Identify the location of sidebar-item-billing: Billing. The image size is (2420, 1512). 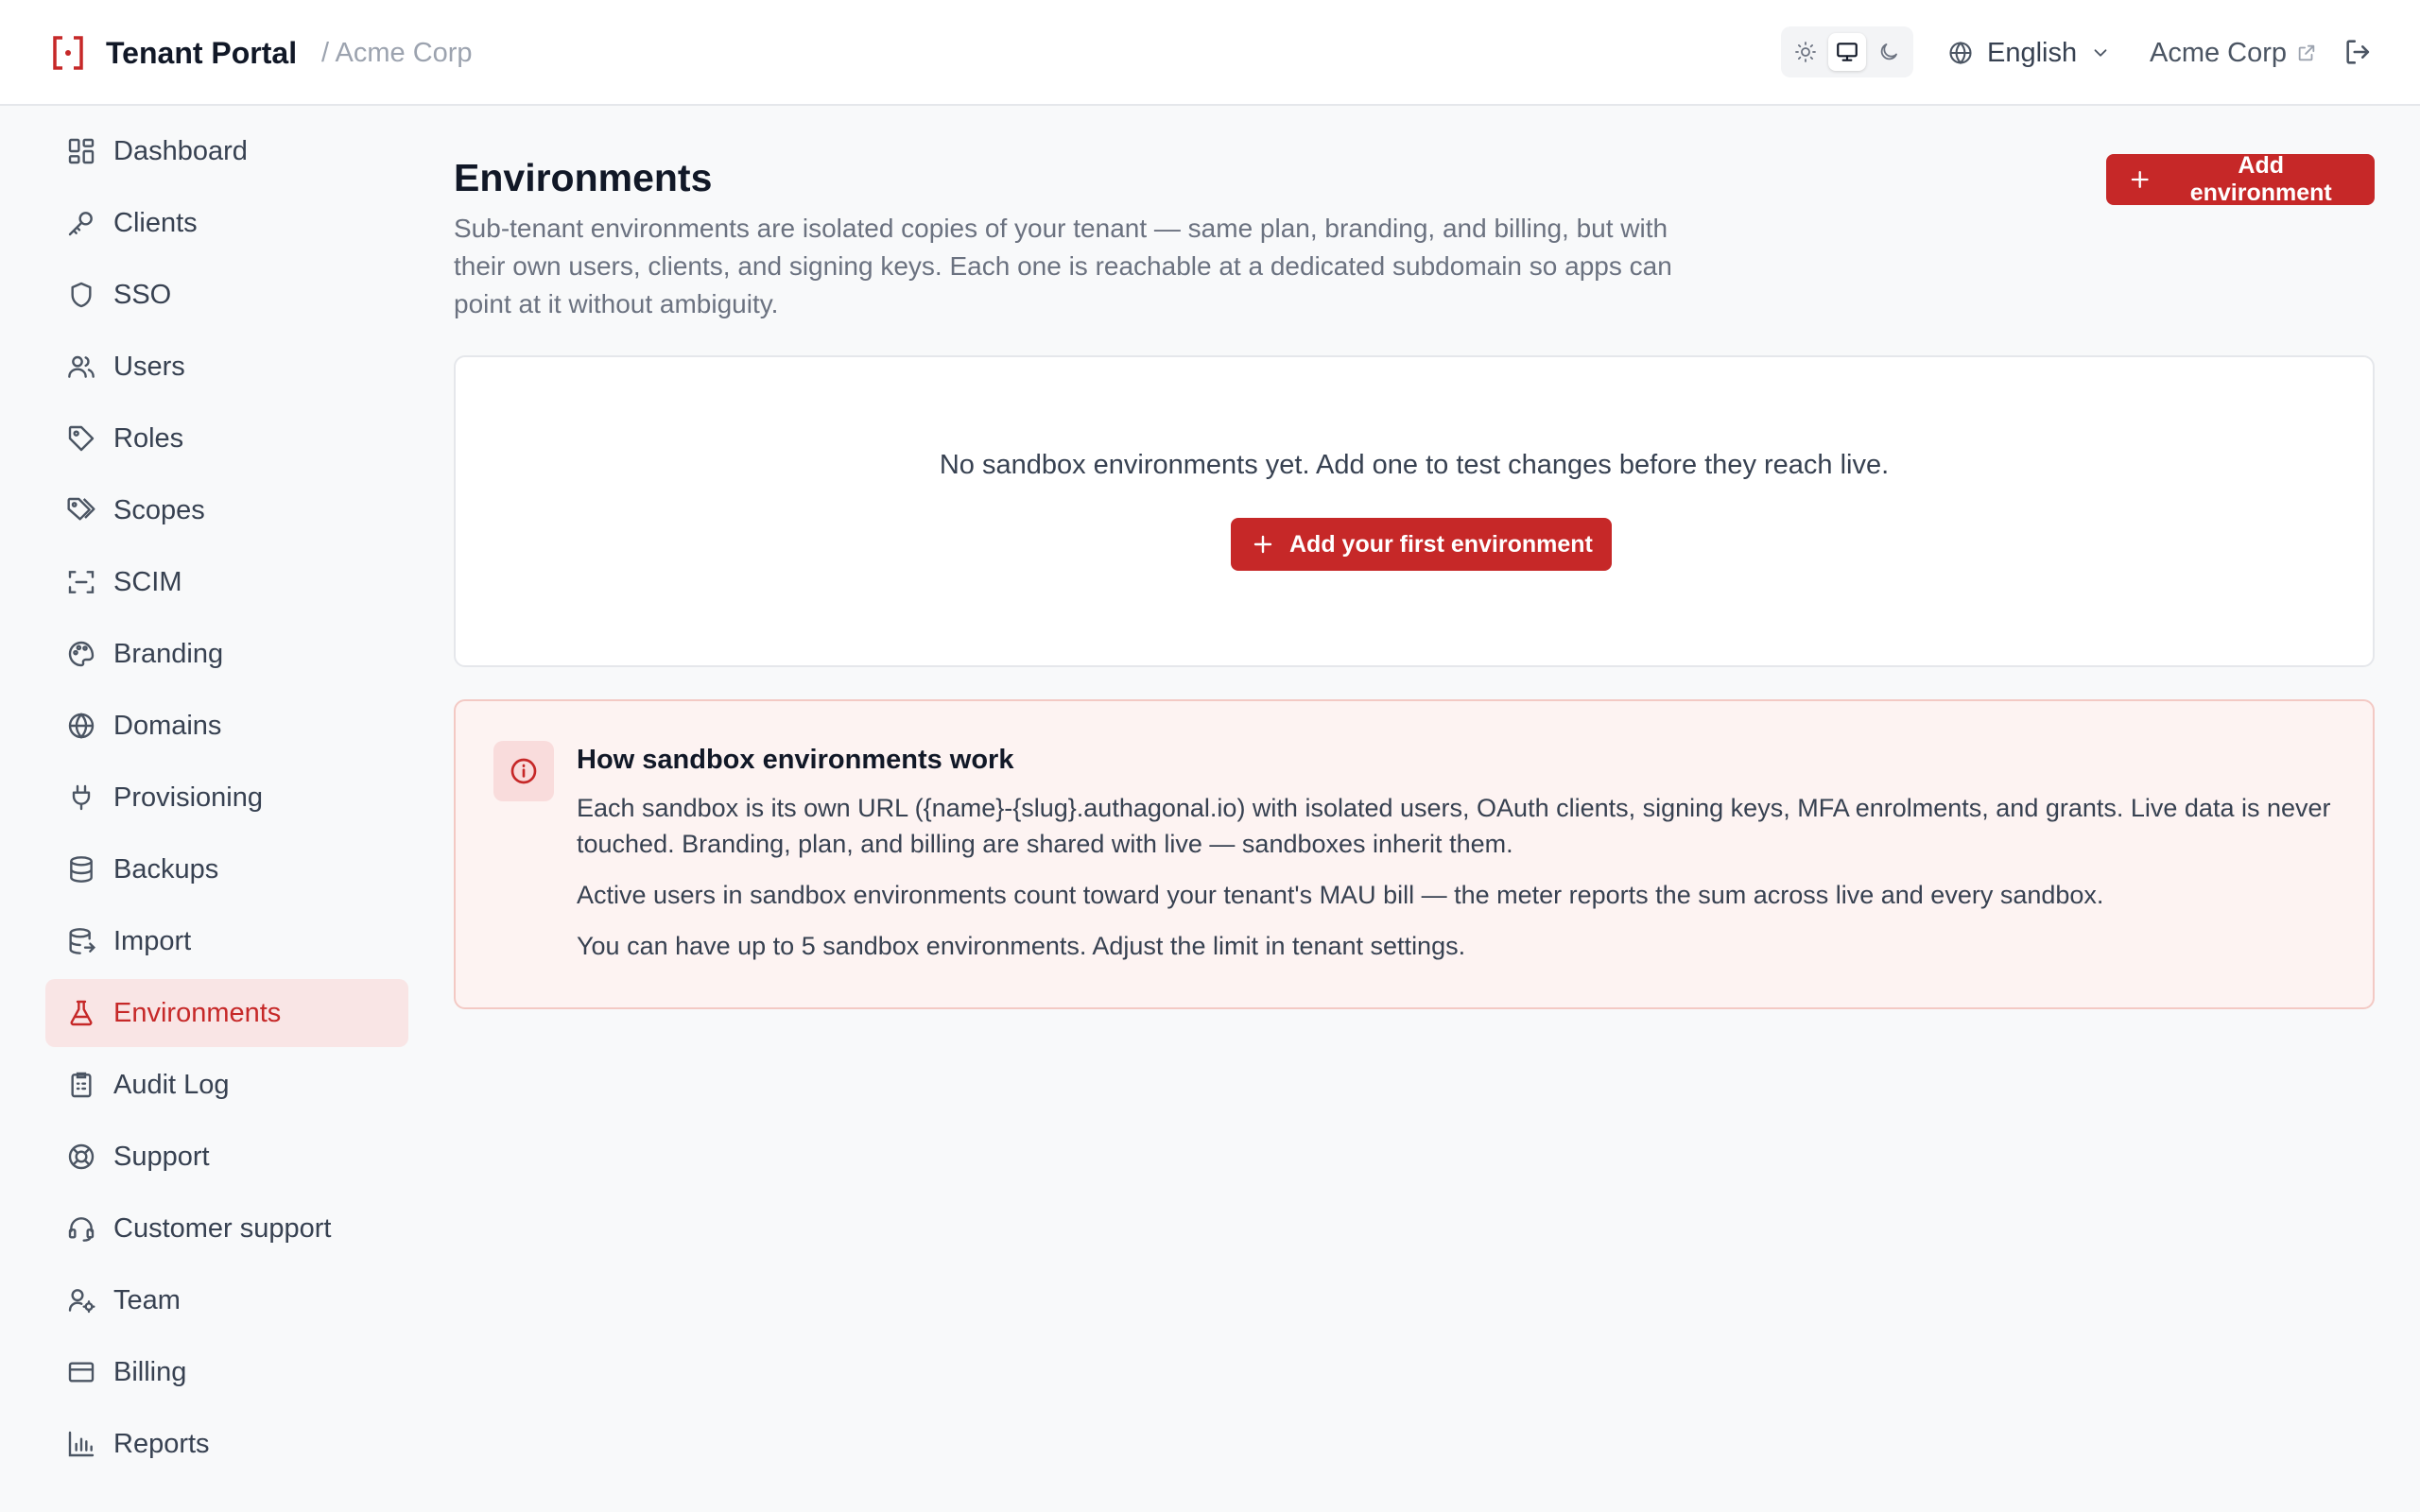
(226, 1372).